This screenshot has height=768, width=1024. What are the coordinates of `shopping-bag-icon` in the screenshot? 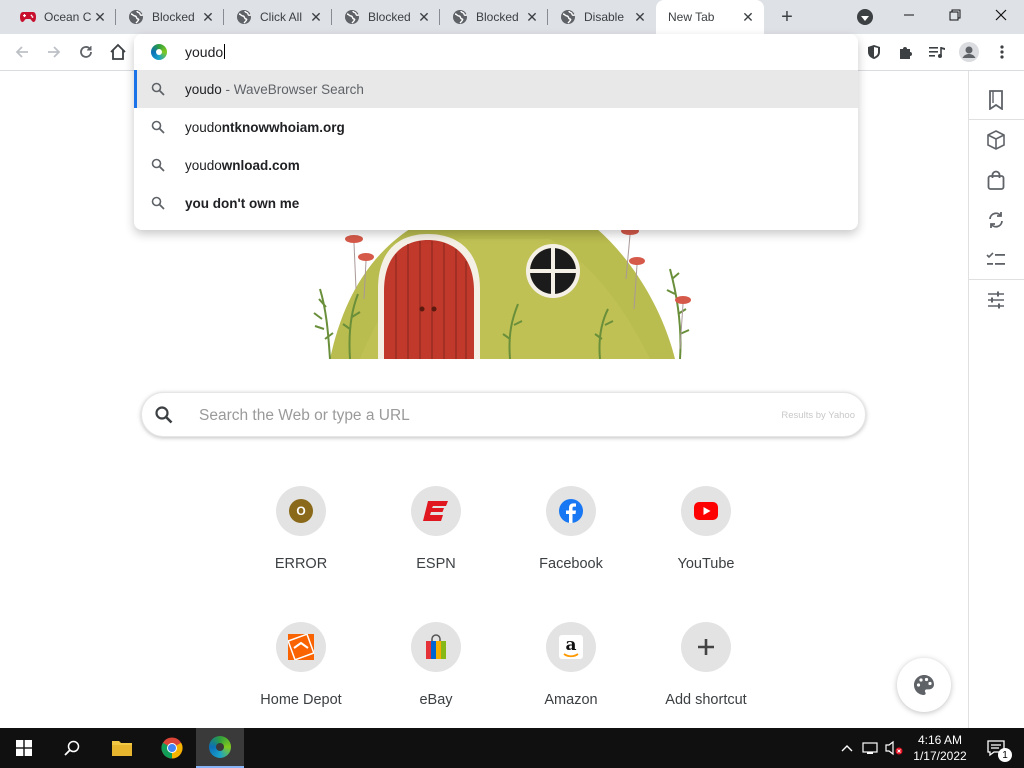 It's located at (996, 180).